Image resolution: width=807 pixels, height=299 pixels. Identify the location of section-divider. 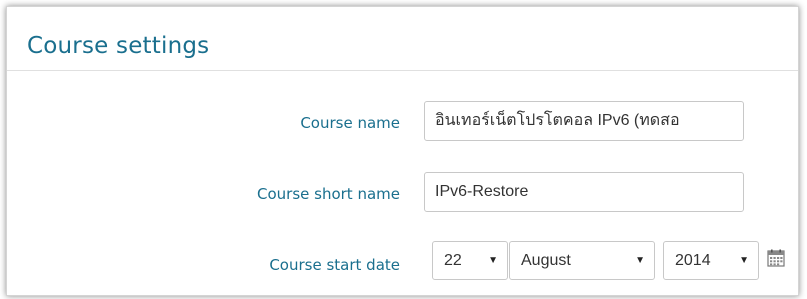
(402, 70).